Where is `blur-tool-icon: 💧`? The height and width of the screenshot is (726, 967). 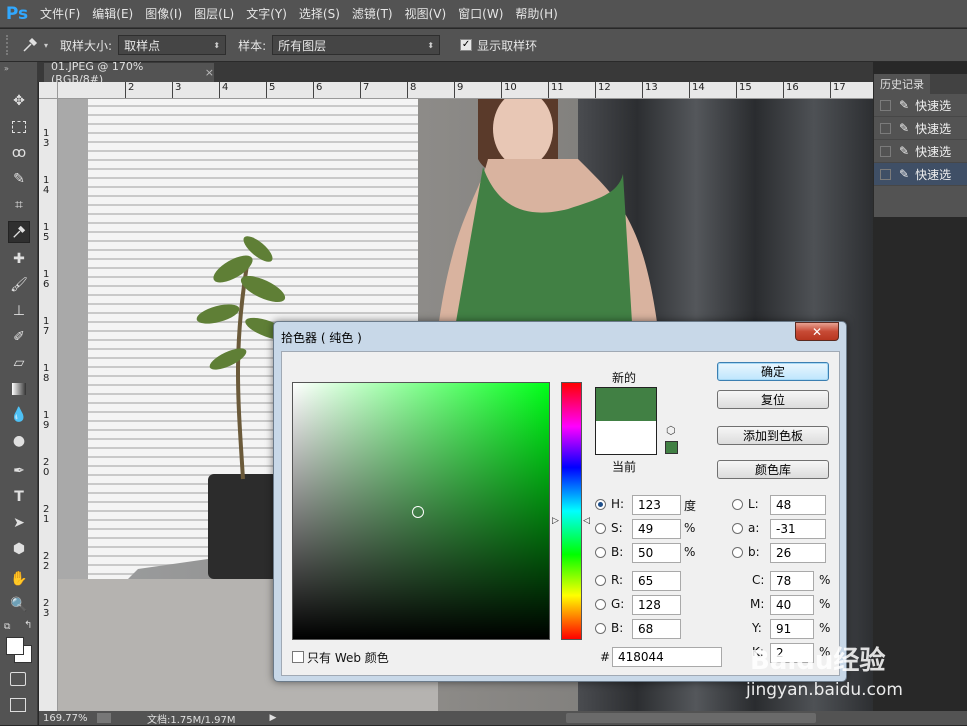 blur-tool-icon: 💧 is located at coordinates (19, 415).